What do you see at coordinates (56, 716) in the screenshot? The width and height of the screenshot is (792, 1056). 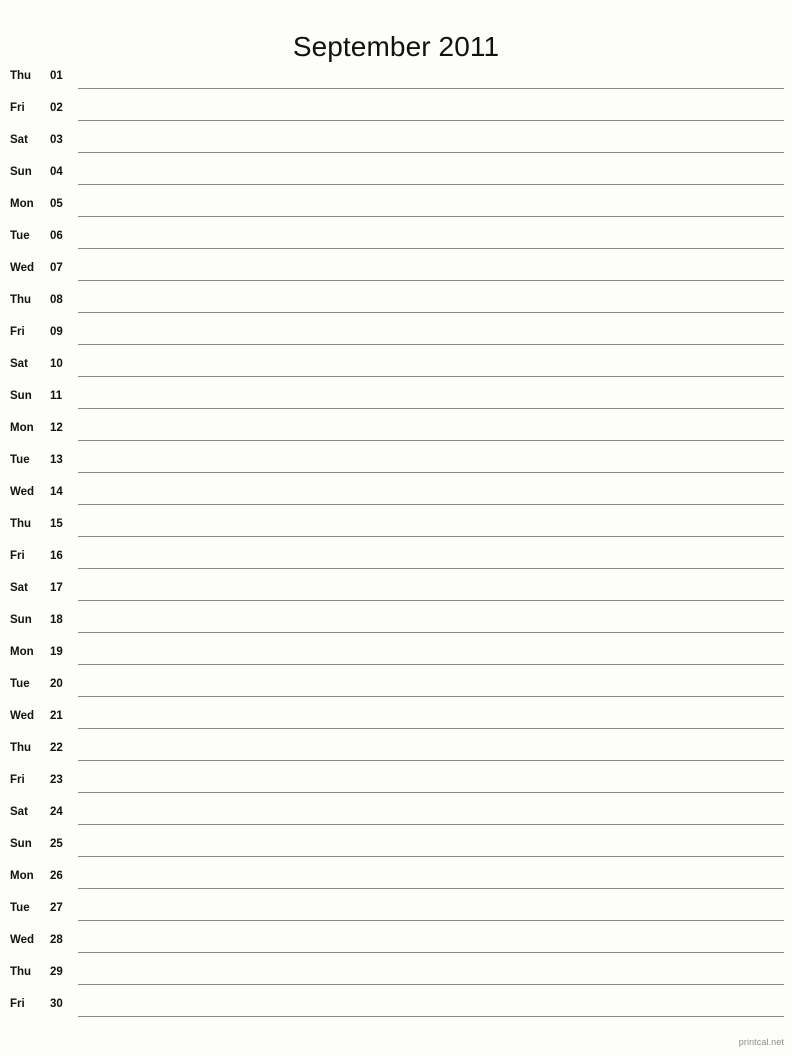 I see `day-number-label: 21` at bounding box center [56, 716].